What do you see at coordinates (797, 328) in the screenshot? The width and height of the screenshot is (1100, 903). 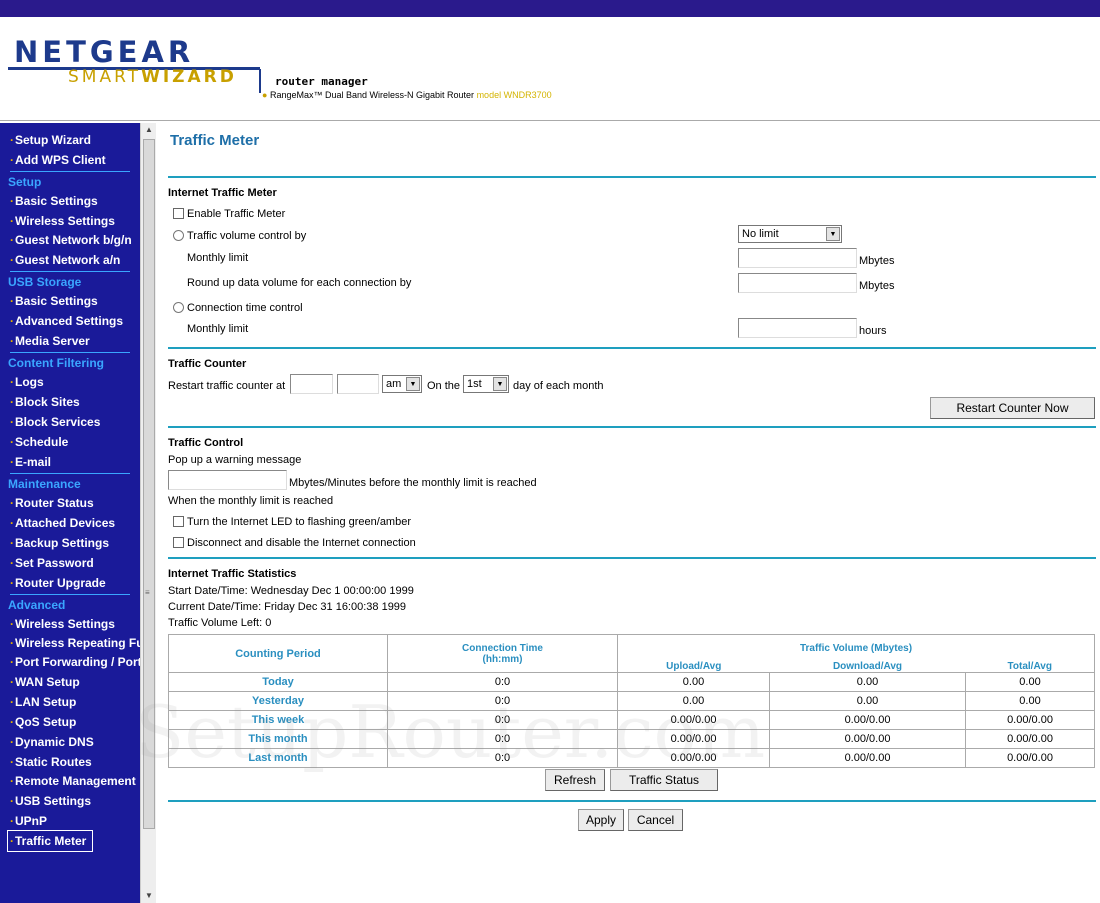 I see `time-monthly-limit-input` at bounding box center [797, 328].